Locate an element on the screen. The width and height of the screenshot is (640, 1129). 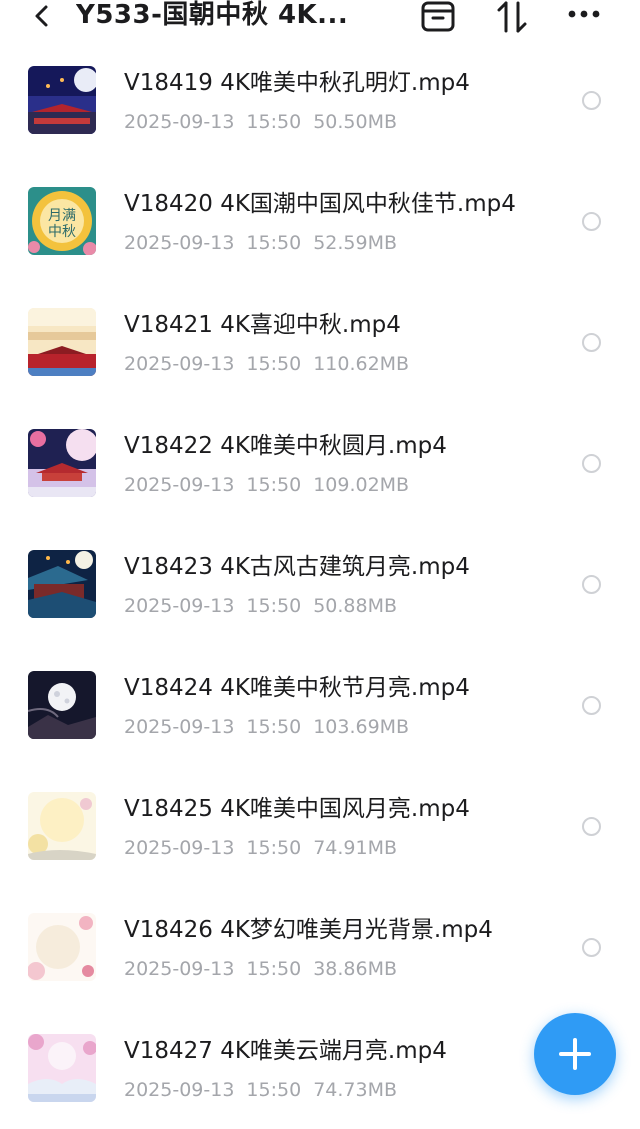
file-name: V18424 4K唯美中秋节月亮.mp4 is located at coordinates (297, 688).